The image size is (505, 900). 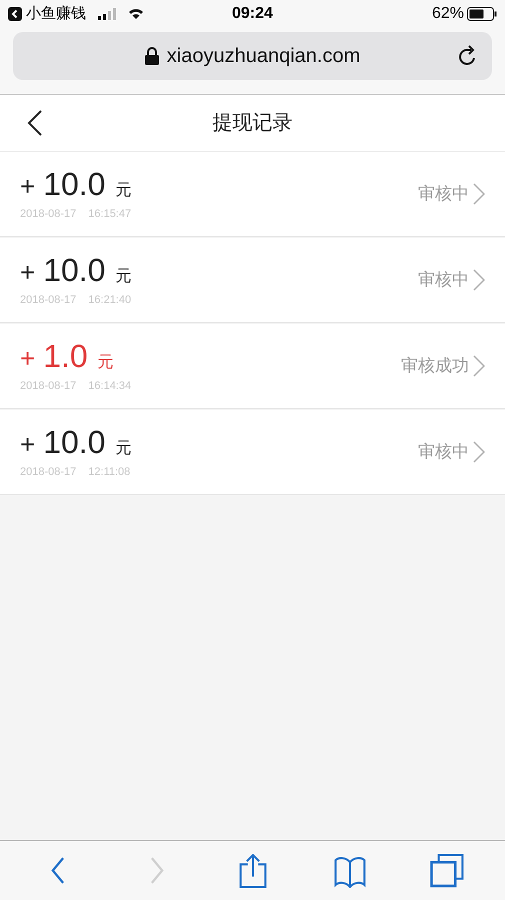 I want to click on wifi-icon, so click(x=136, y=14).